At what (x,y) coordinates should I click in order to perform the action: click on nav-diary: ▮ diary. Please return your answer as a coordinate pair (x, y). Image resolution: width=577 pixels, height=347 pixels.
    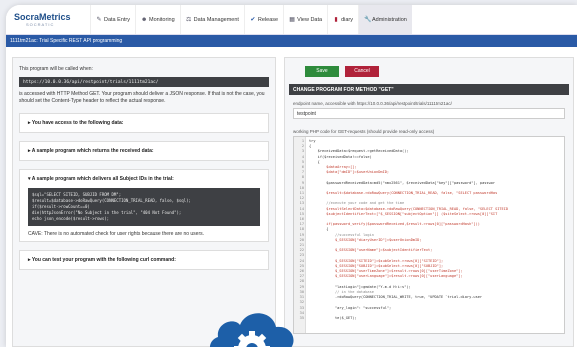
    Looking at the image, I should click on (342, 19).